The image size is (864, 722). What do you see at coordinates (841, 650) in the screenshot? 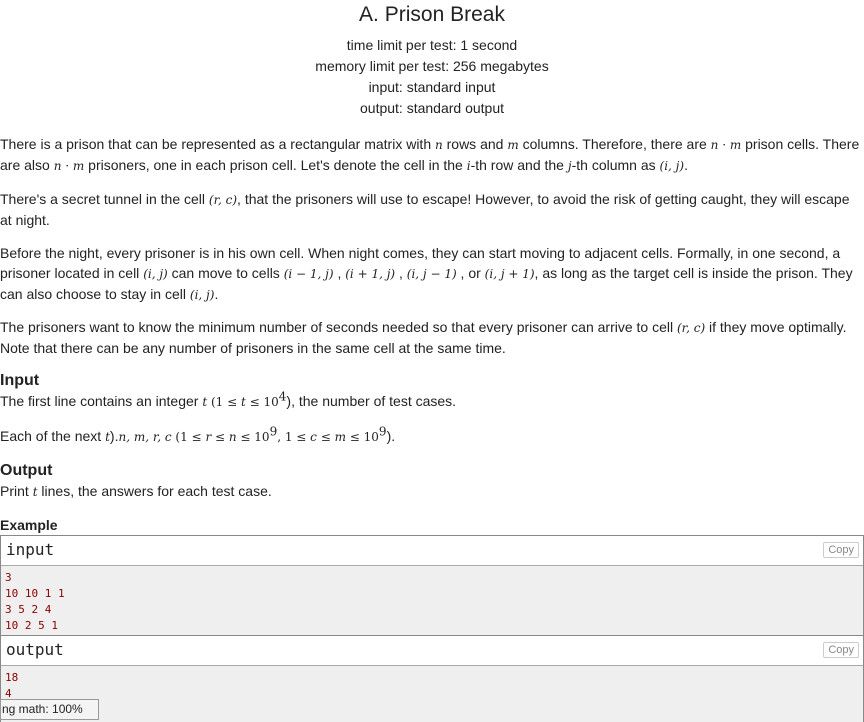
I see `copy-output-button: Copy` at bounding box center [841, 650].